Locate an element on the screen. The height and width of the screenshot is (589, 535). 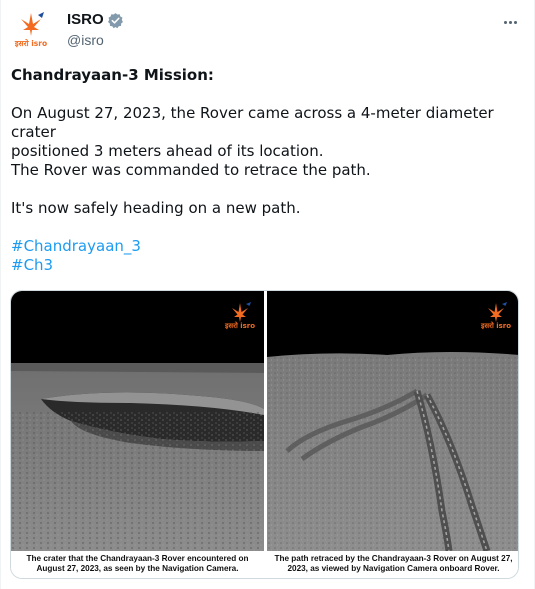
avatar-logo-text: इसरो isro is located at coordinates (30, 43).